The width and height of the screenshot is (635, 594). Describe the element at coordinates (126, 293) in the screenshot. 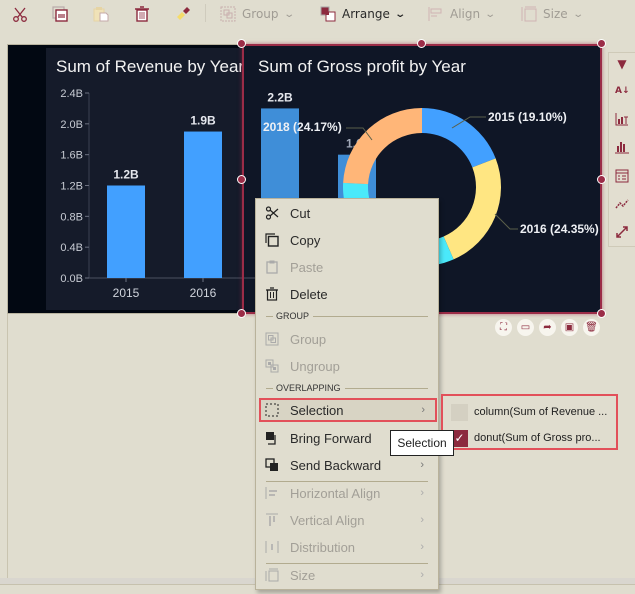

I see `x-tick-label: 2015` at that location.